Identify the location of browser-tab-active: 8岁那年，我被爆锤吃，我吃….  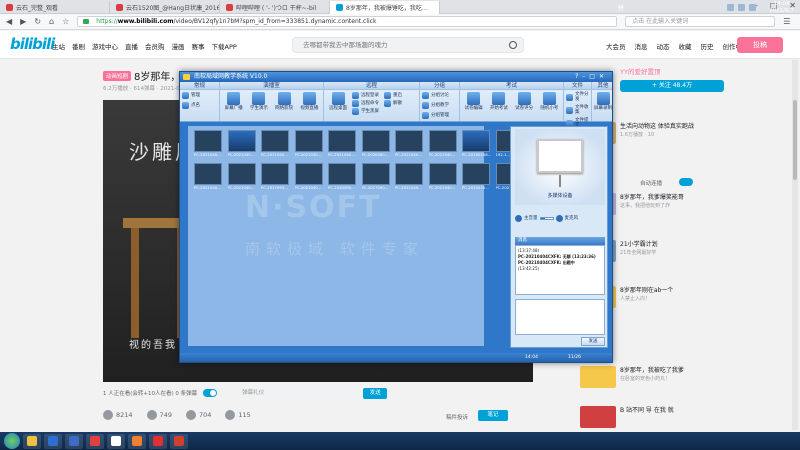
(385, 7).